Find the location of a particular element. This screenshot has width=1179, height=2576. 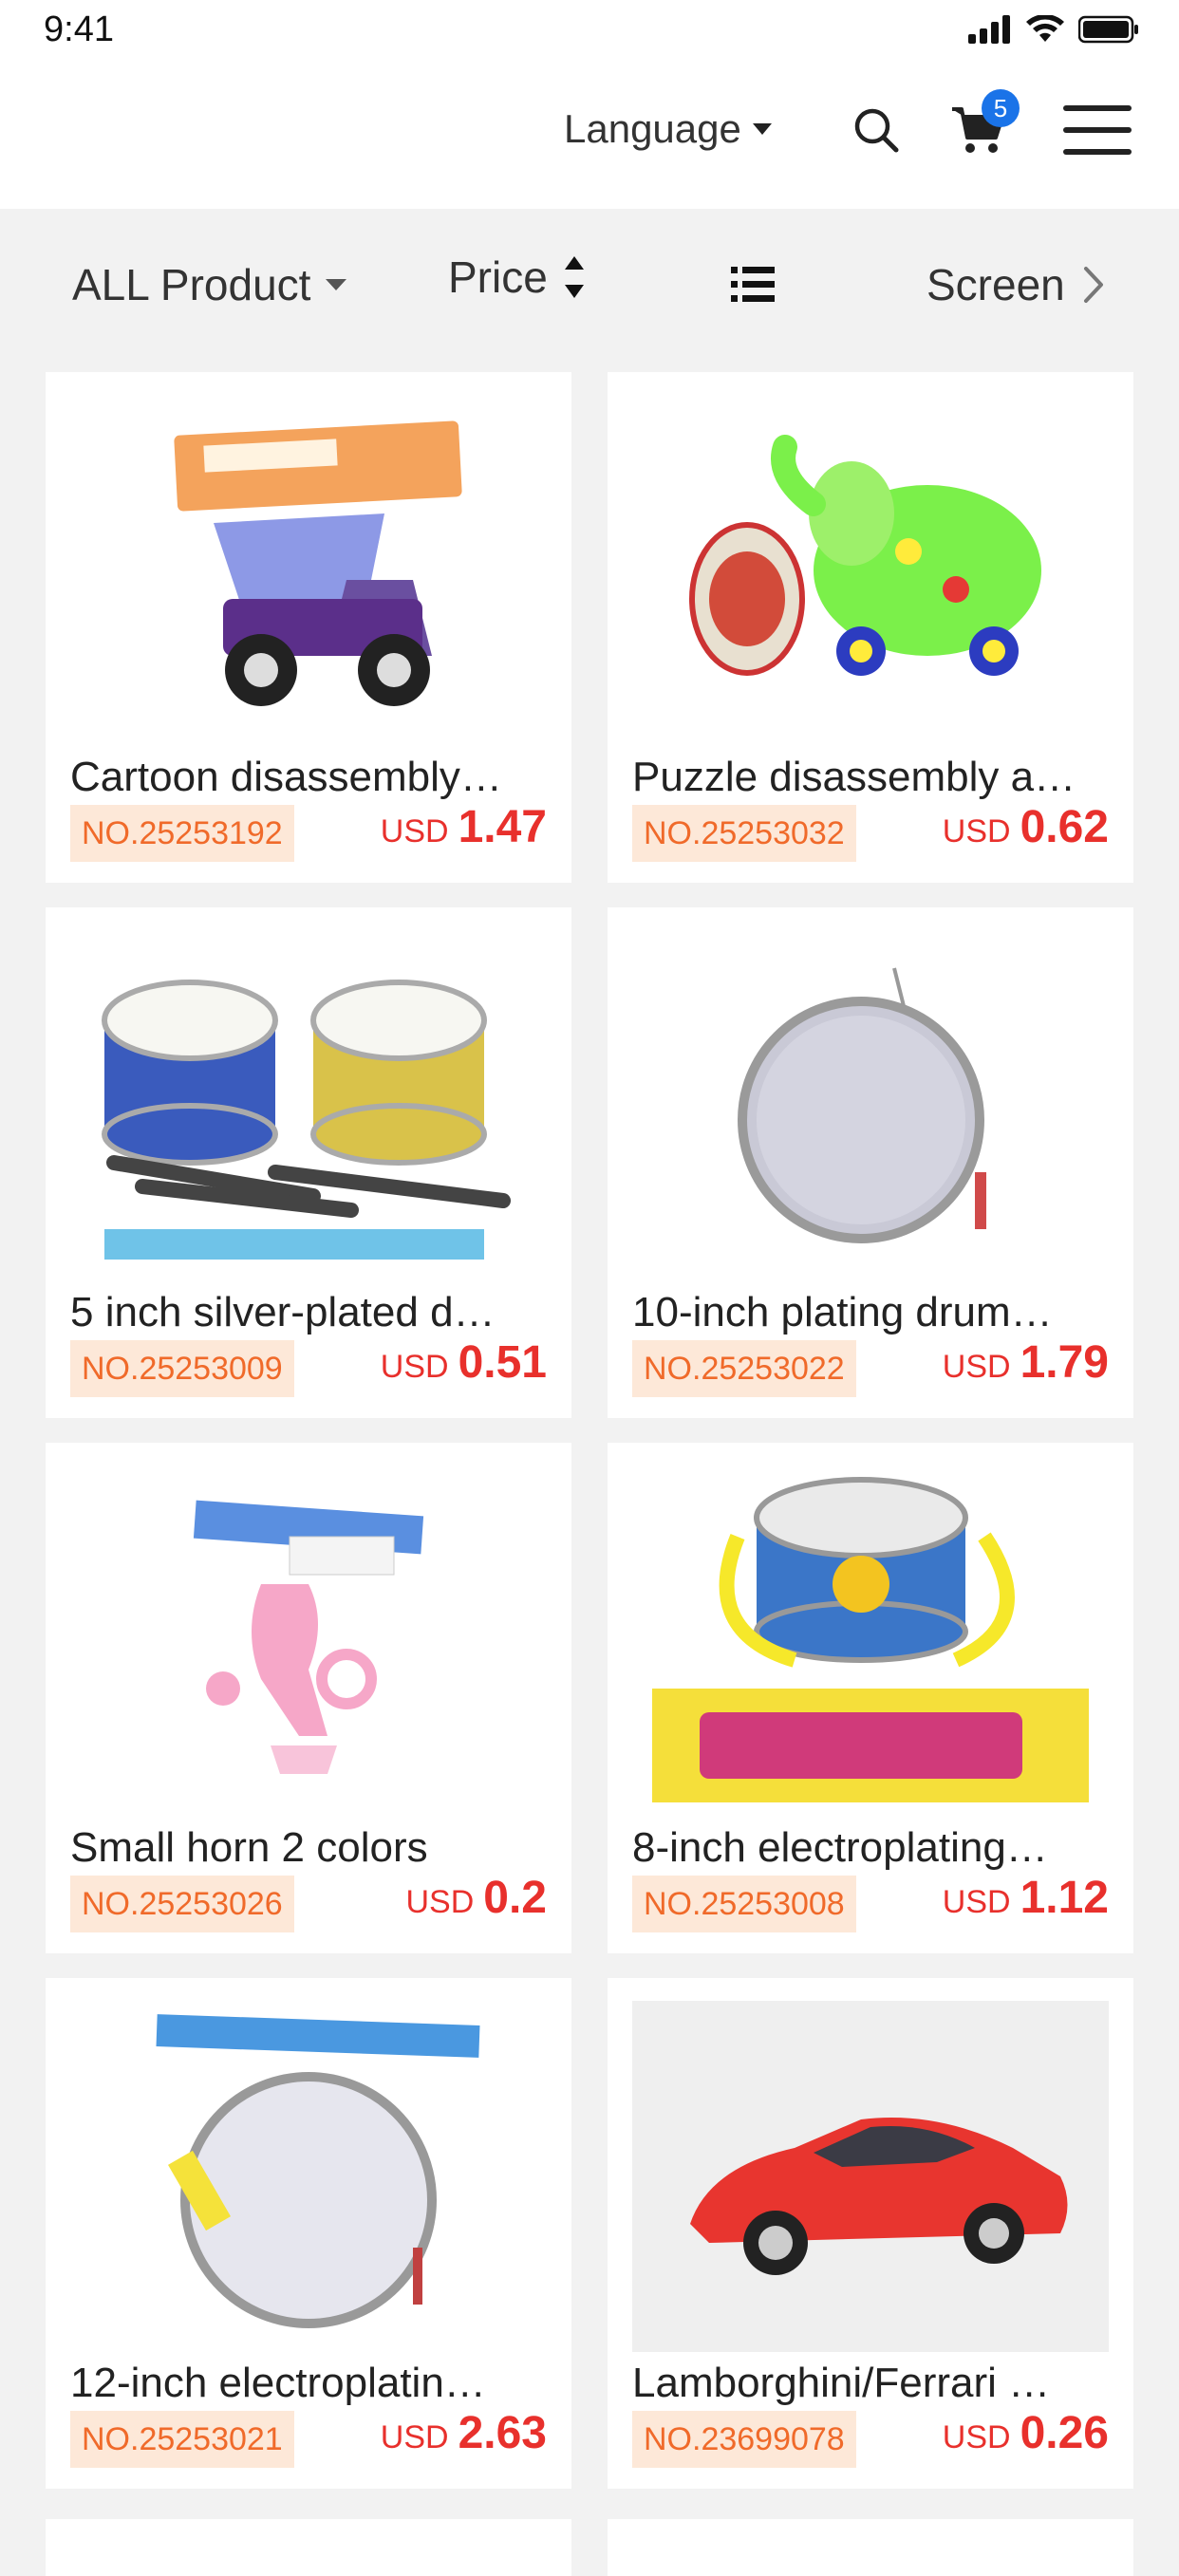

product-price: USD 0.26 is located at coordinates (1026, 2435).